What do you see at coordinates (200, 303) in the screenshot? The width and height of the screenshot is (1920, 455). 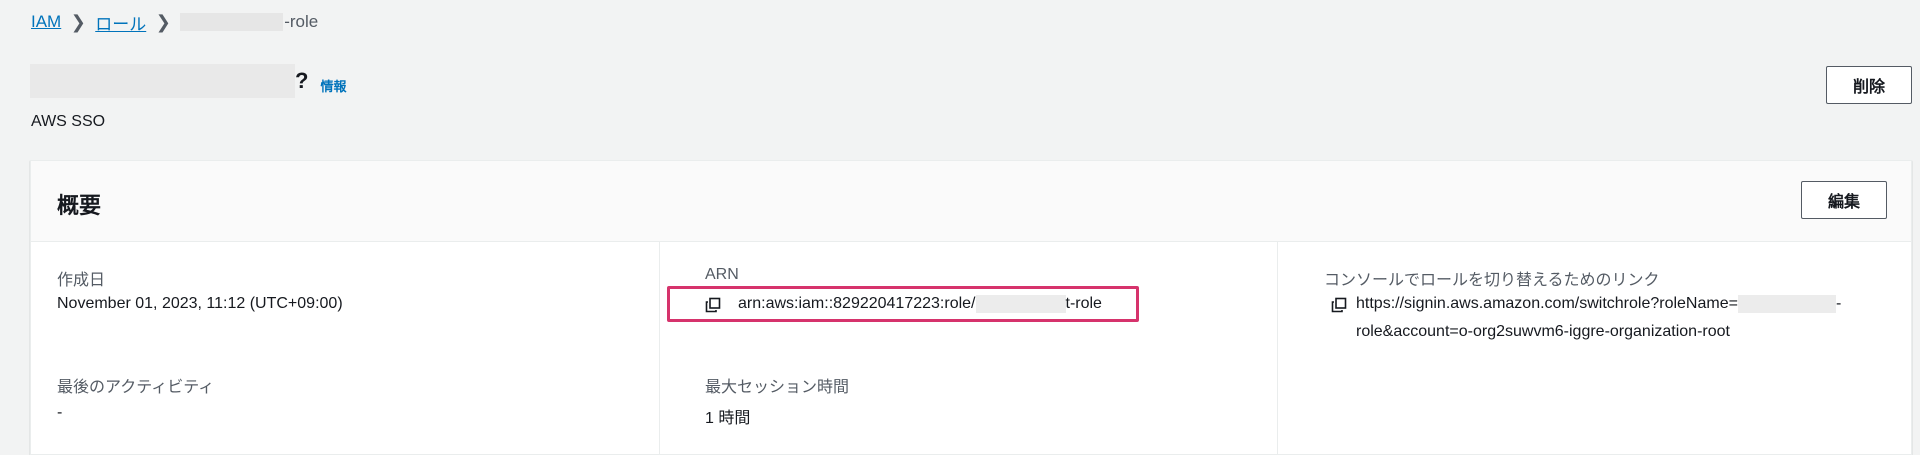 I see `created-date-value: November 01, 2023, 11:12 (UTC+09:00)` at bounding box center [200, 303].